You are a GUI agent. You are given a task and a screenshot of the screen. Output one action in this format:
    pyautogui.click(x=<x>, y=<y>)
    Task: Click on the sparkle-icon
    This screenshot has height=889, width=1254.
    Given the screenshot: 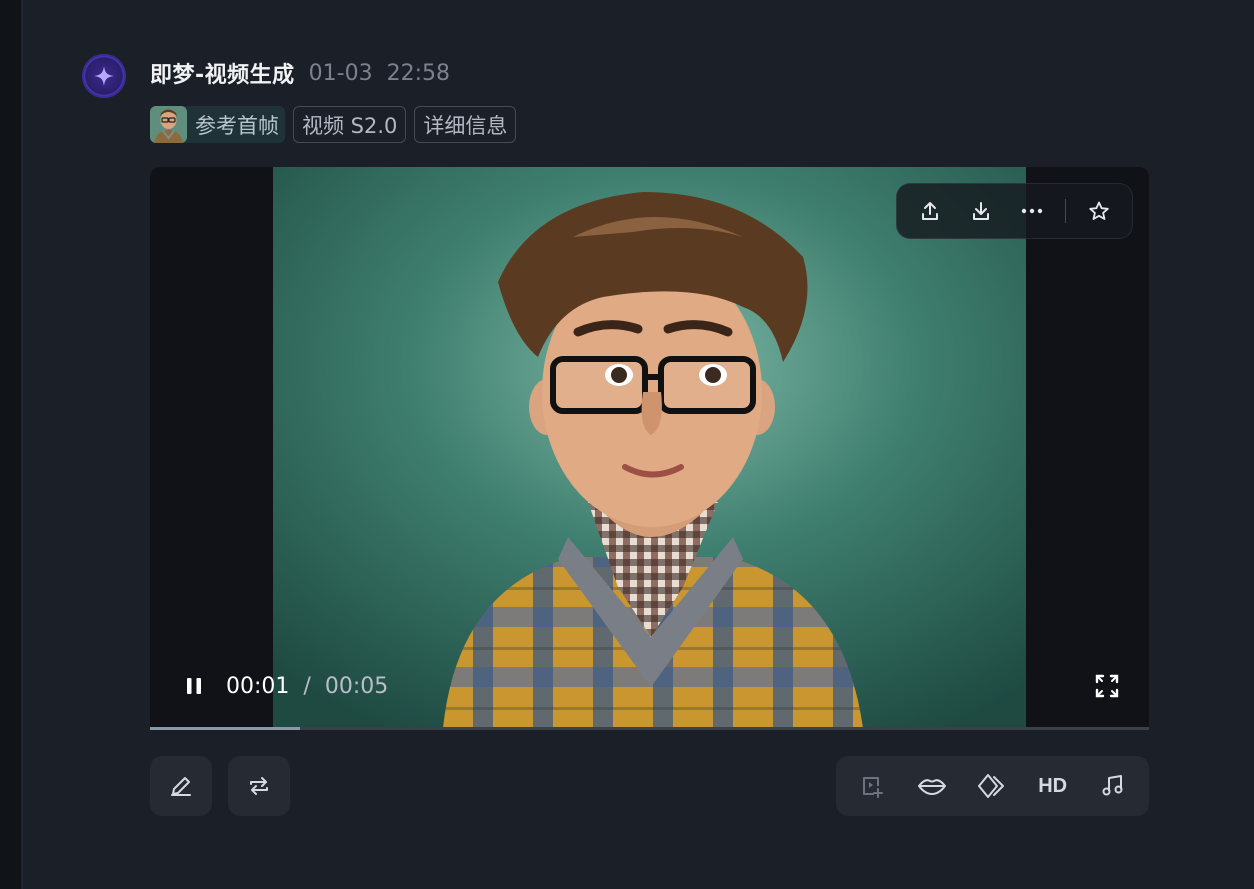 What is the action you would take?
    pyautogui.click(x=104, y=76)
    